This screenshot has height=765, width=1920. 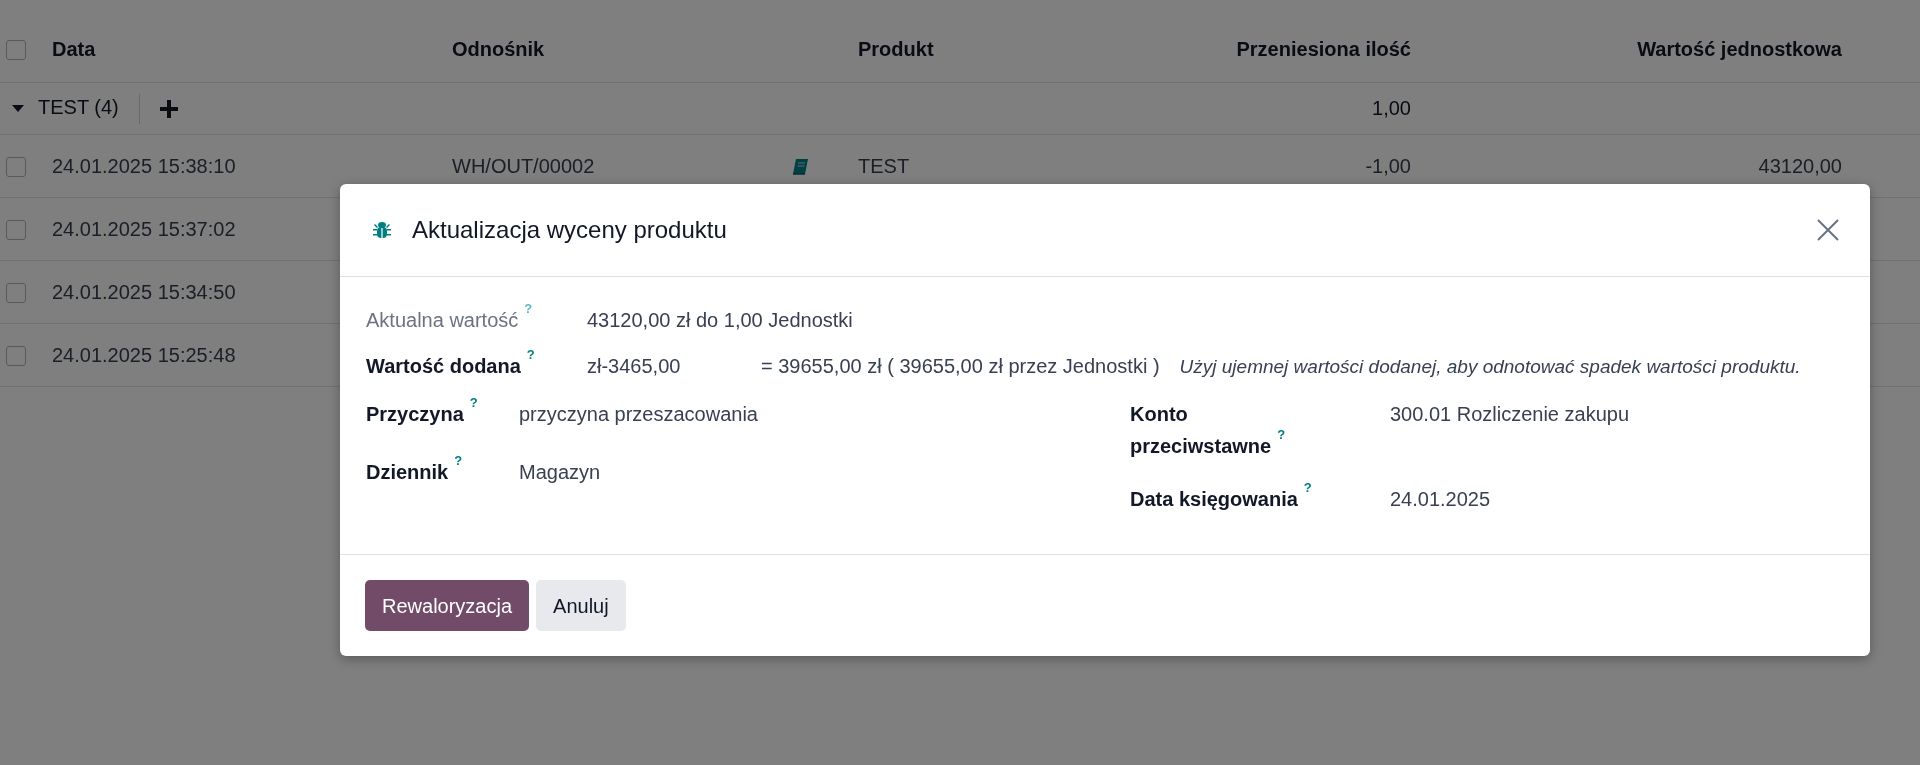 I want to click on column-header: Data, so click(x=74, y=48).